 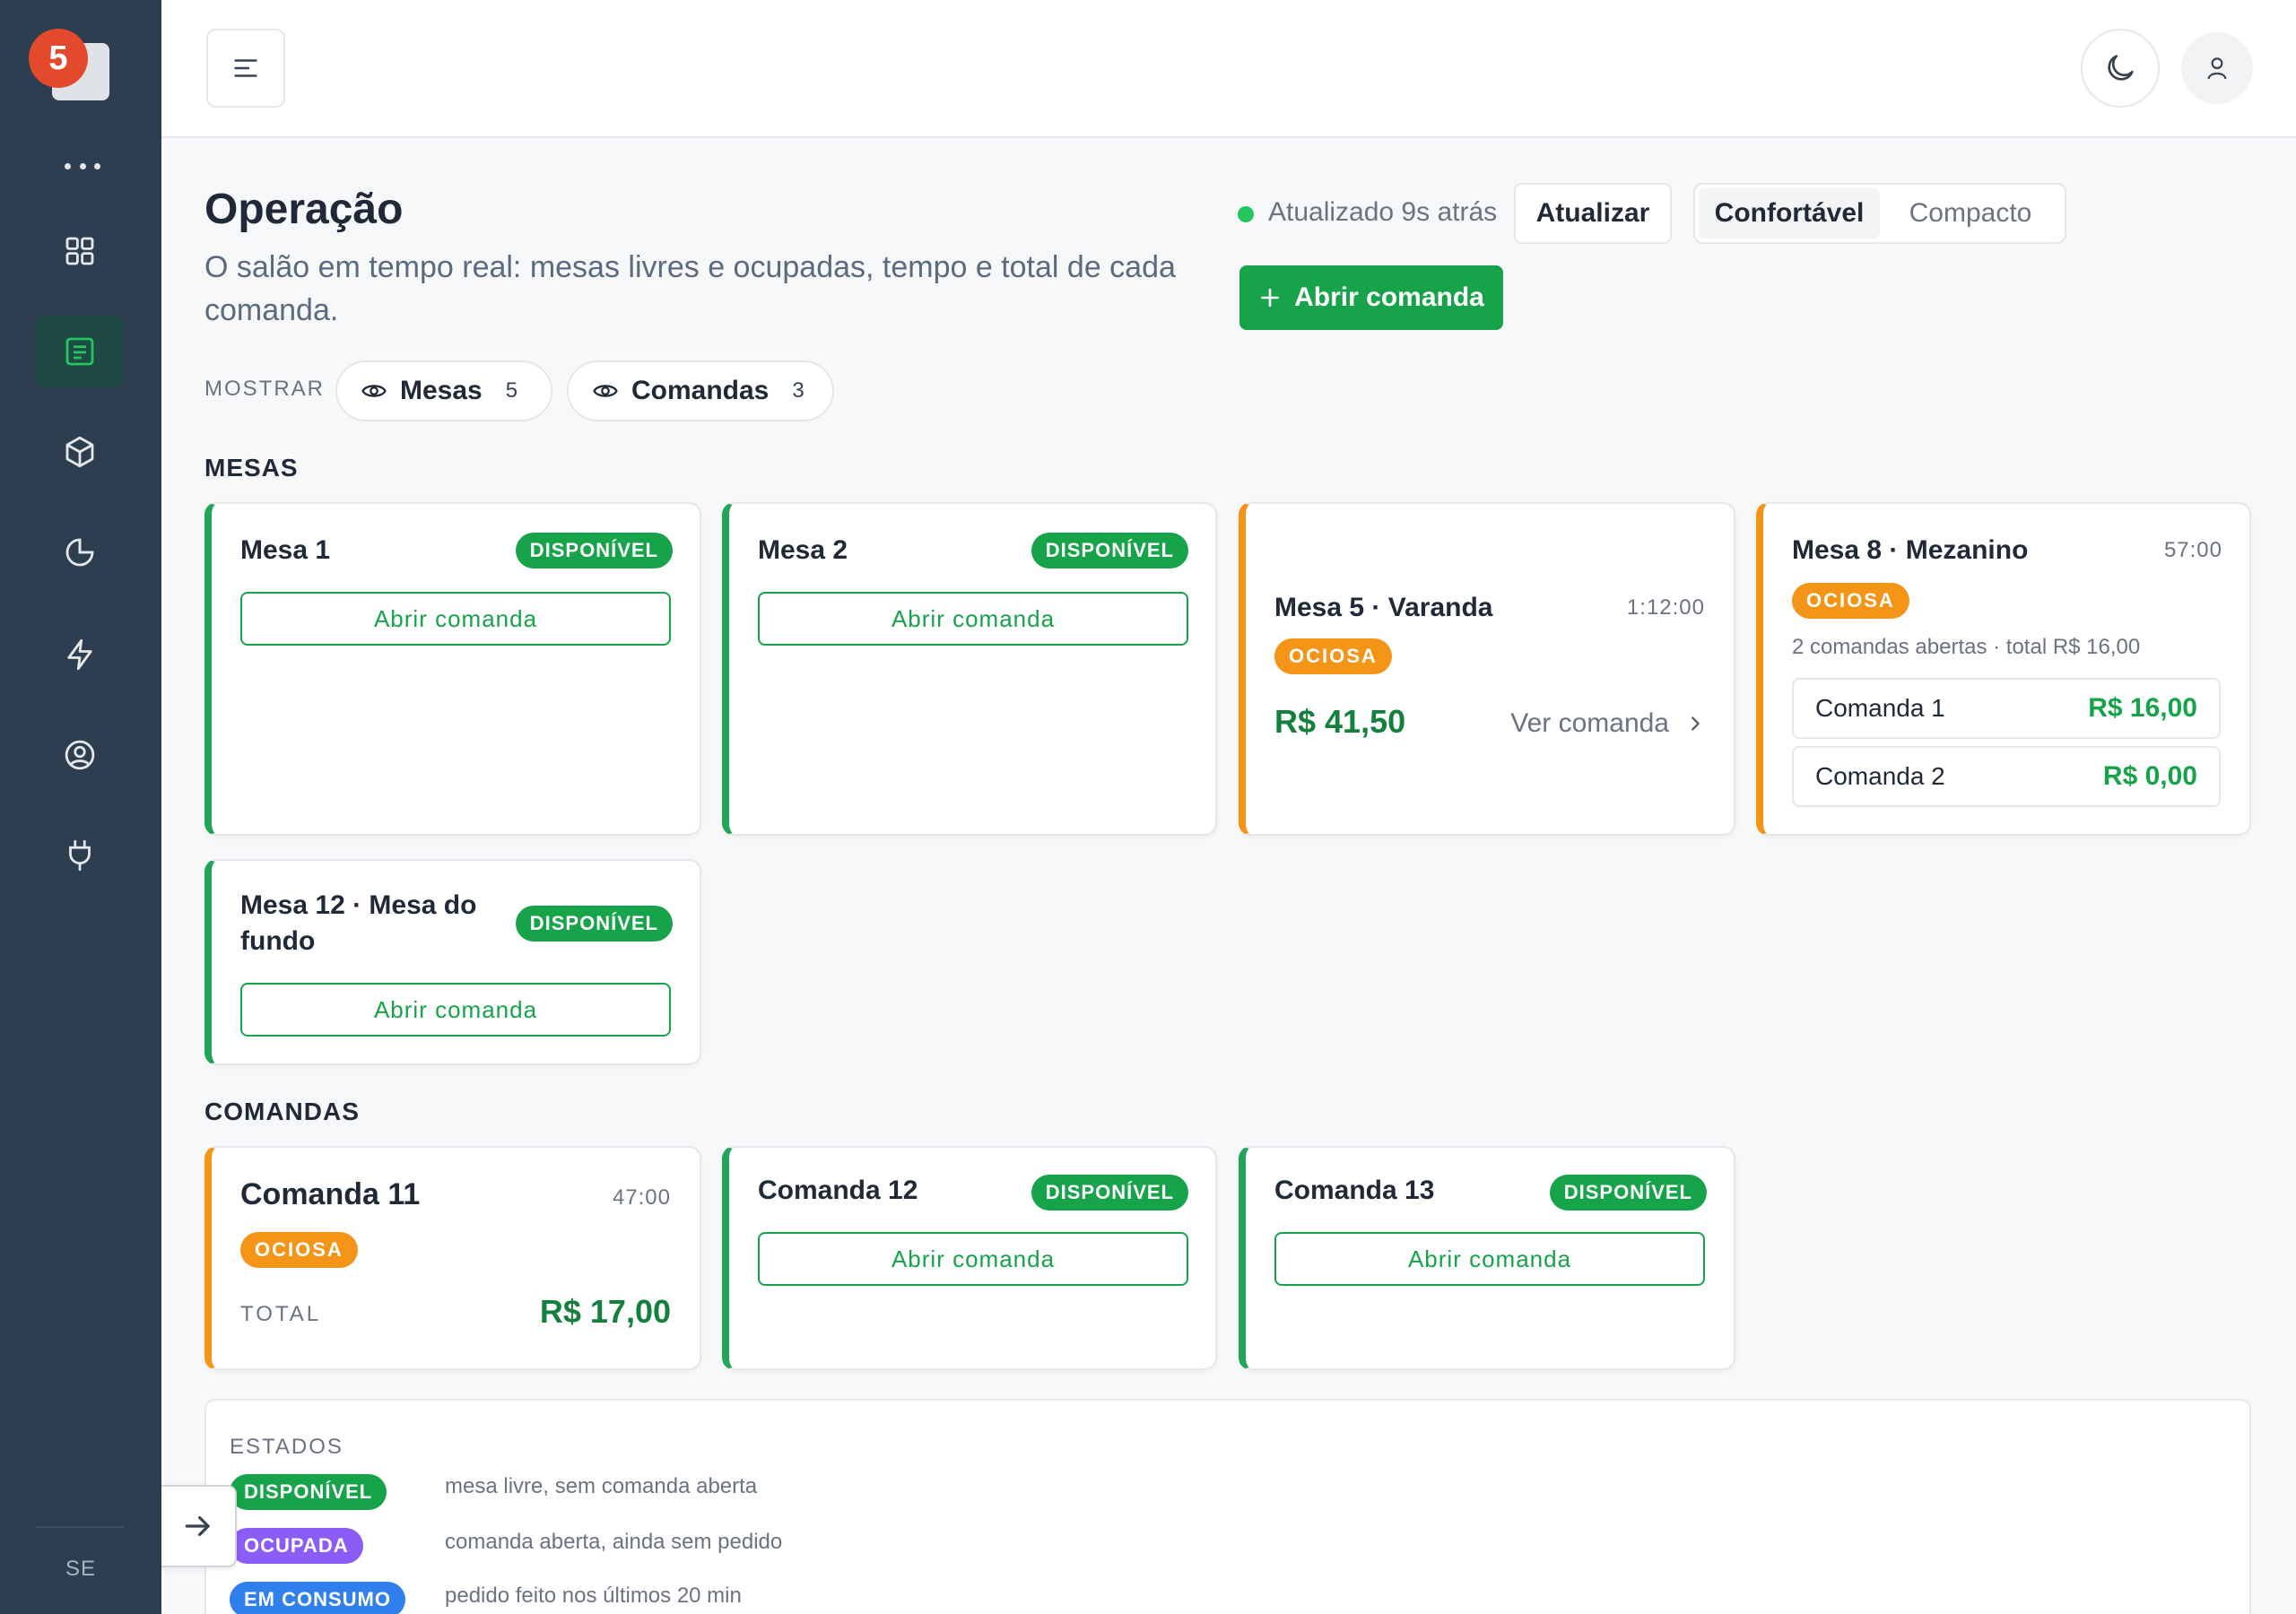 I want to click on section-title-comandas: COMANDAS, so click(x=282, y=1111).